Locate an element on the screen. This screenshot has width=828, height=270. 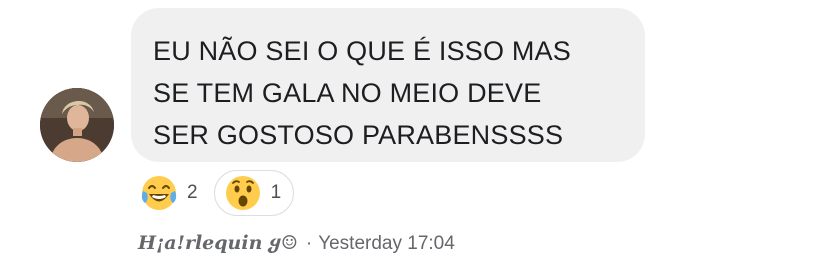
comment-line: EU NÃO SEI O QUE É ISSO MAS is located at coordinates (362, 51).